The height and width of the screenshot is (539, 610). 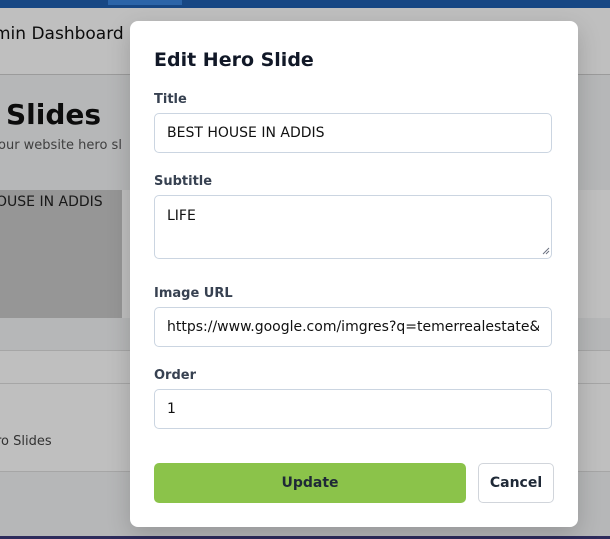 I want to click on order-input, so click(x=353, y=409).